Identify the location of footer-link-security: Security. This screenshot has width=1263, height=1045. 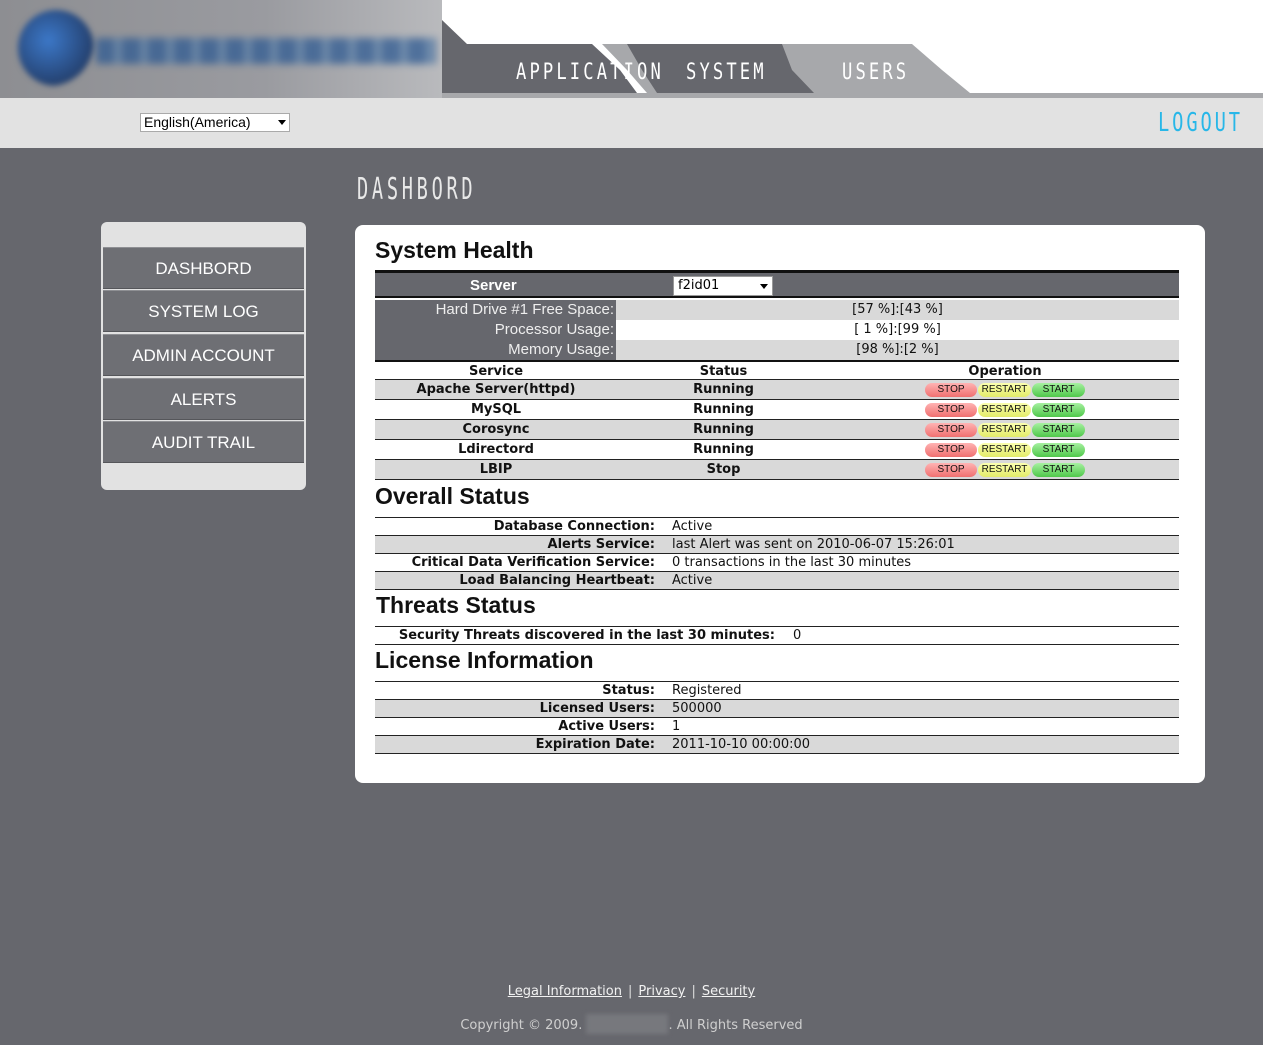
(728, 991).